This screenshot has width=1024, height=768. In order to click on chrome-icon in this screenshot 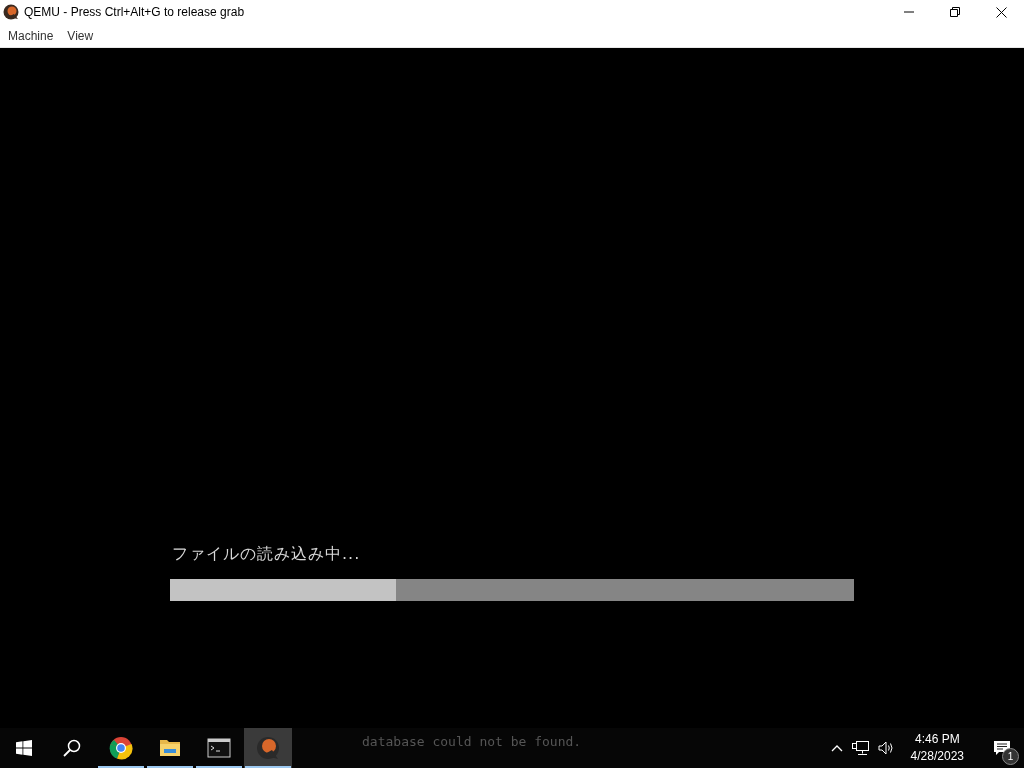, I will do `click(121, 748)`.